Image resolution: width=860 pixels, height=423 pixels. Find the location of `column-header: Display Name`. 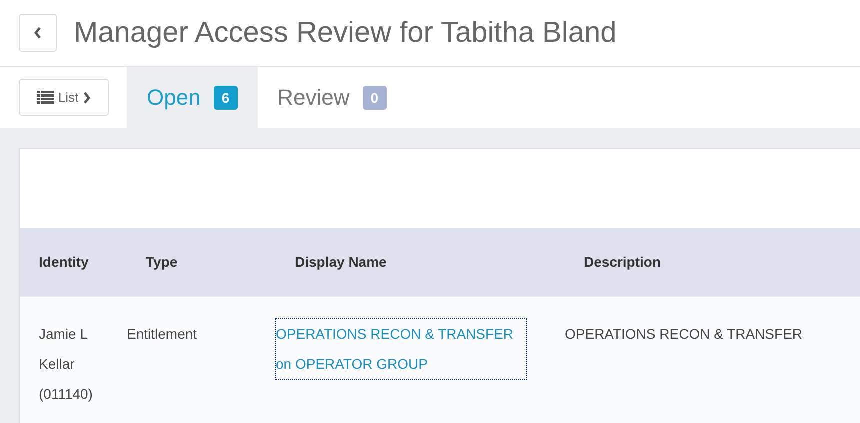

column-header: Display Name is located at coordinates (341, 262).